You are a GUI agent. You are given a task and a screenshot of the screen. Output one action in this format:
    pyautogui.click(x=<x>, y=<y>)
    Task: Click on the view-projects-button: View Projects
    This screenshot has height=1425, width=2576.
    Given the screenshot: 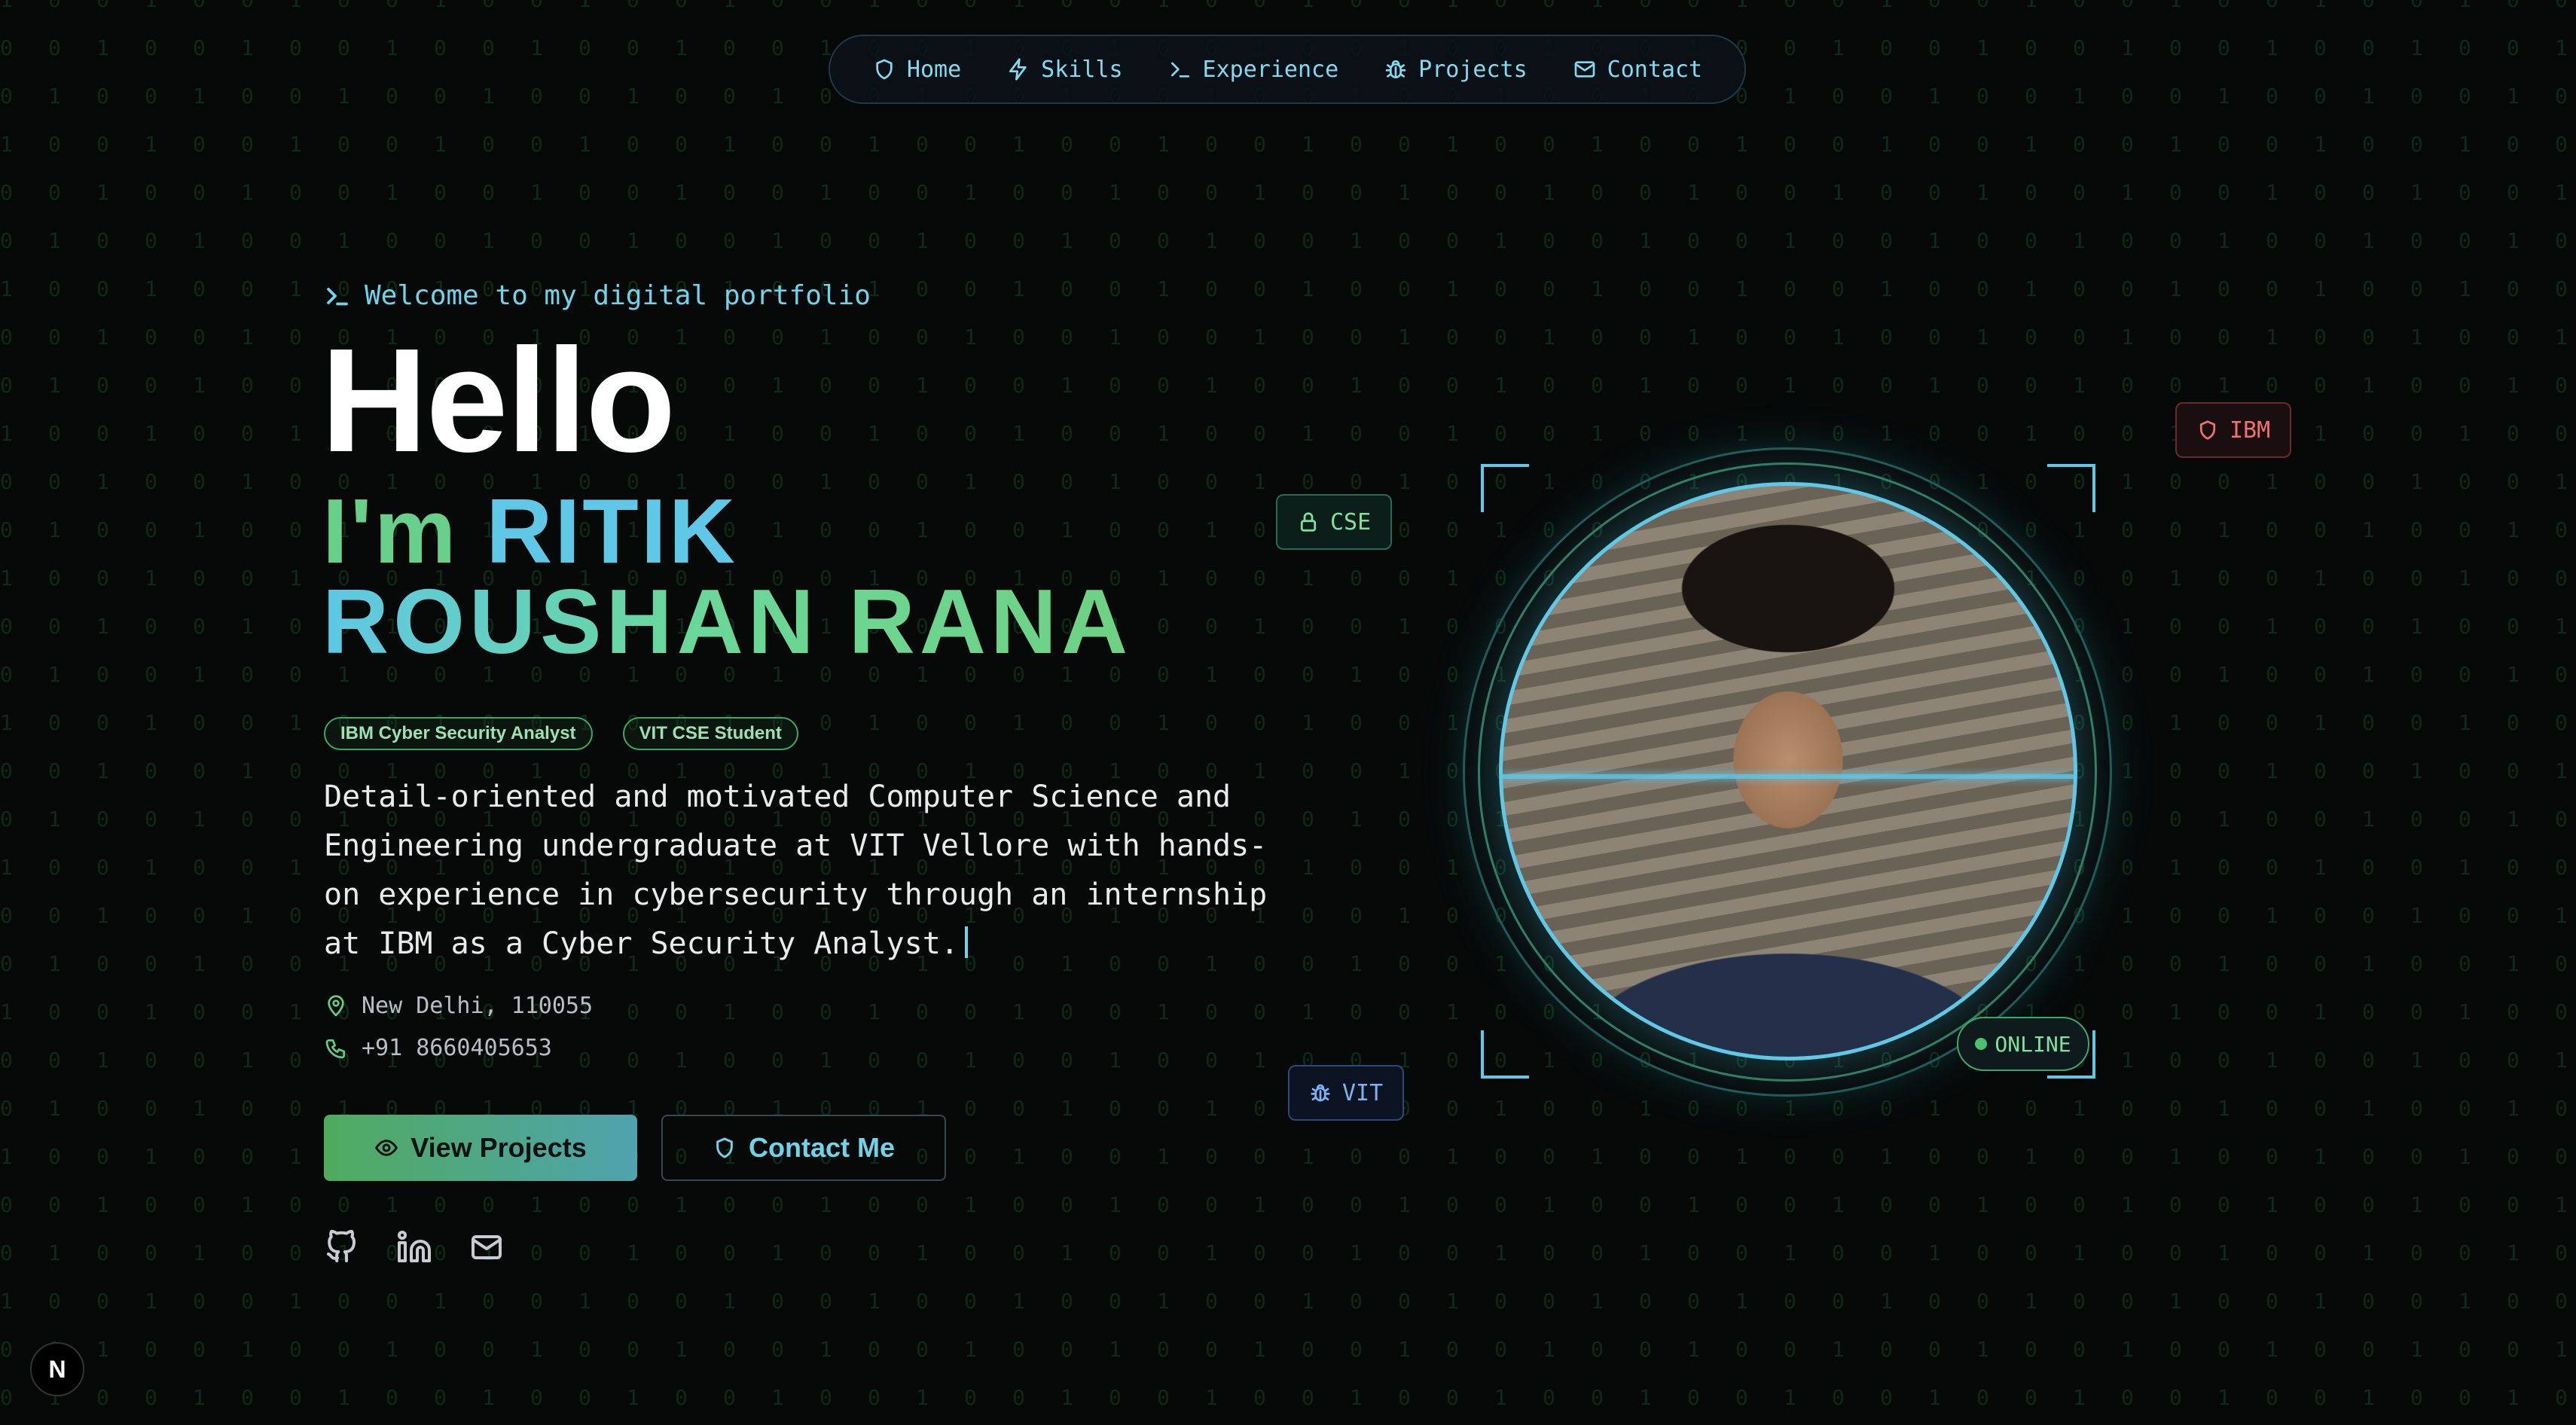 What is the action you would take?
    pyautogui.click(x=481, y=1148)
    